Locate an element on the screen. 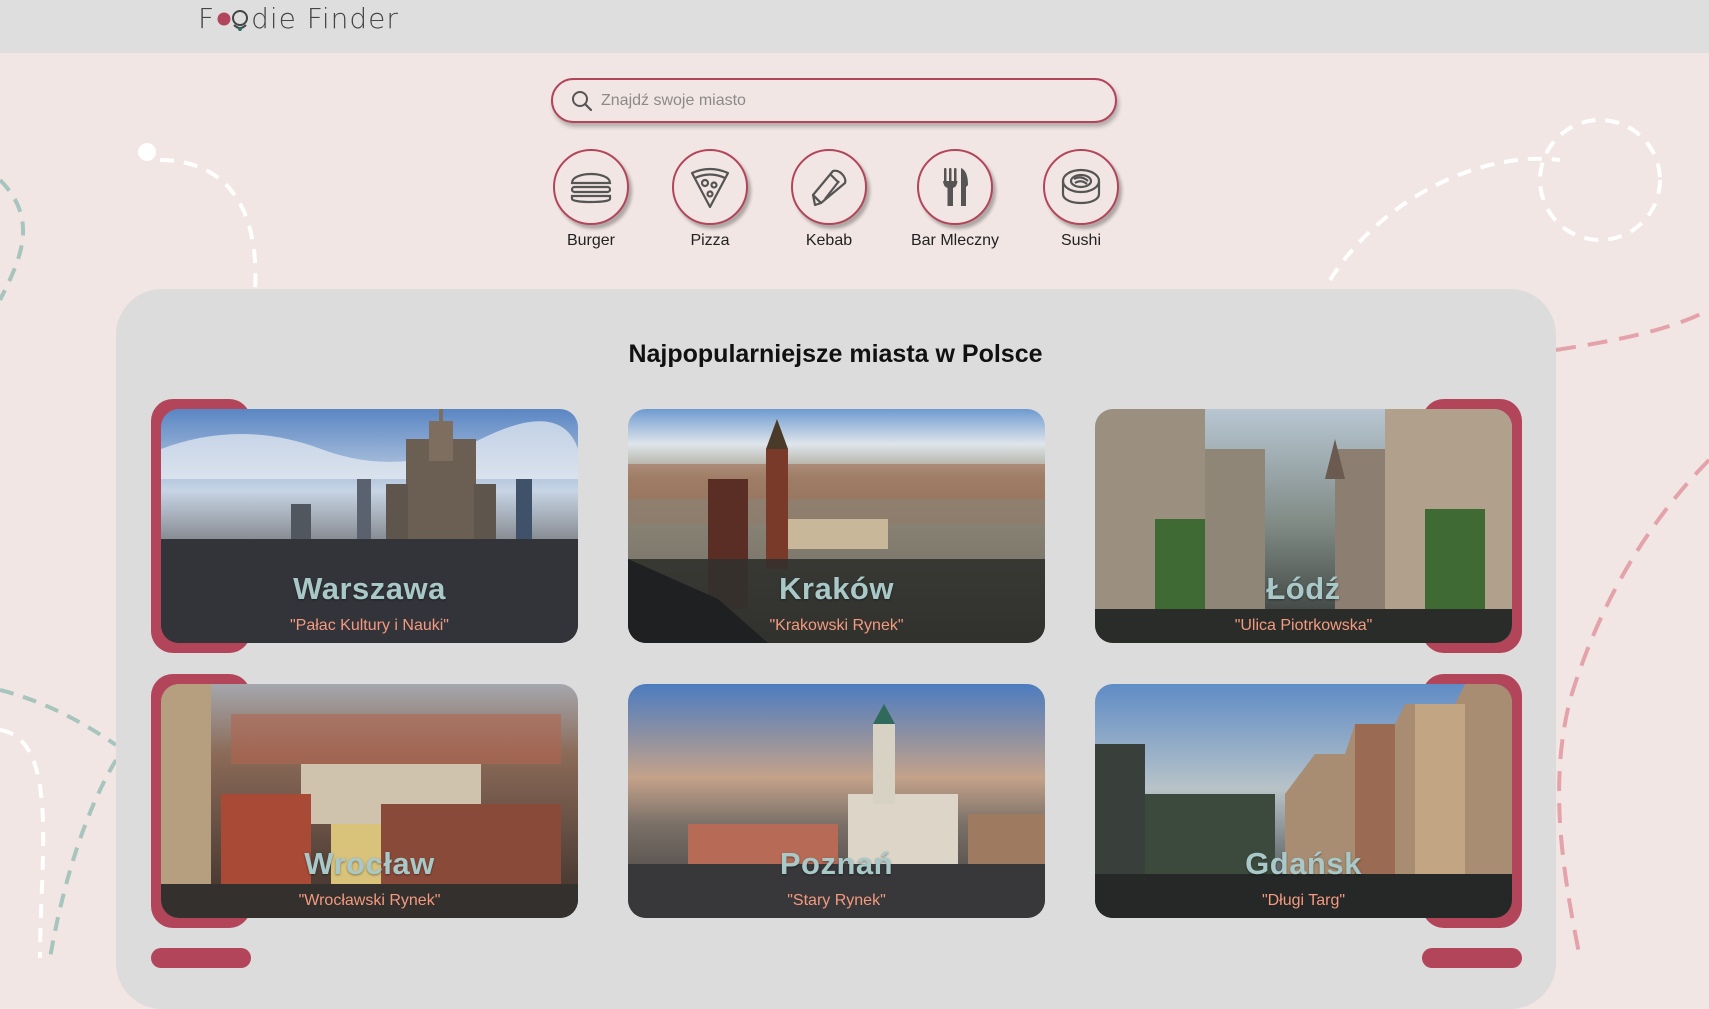  logo-text-end: die Finder is located at coordinates (325, 18).